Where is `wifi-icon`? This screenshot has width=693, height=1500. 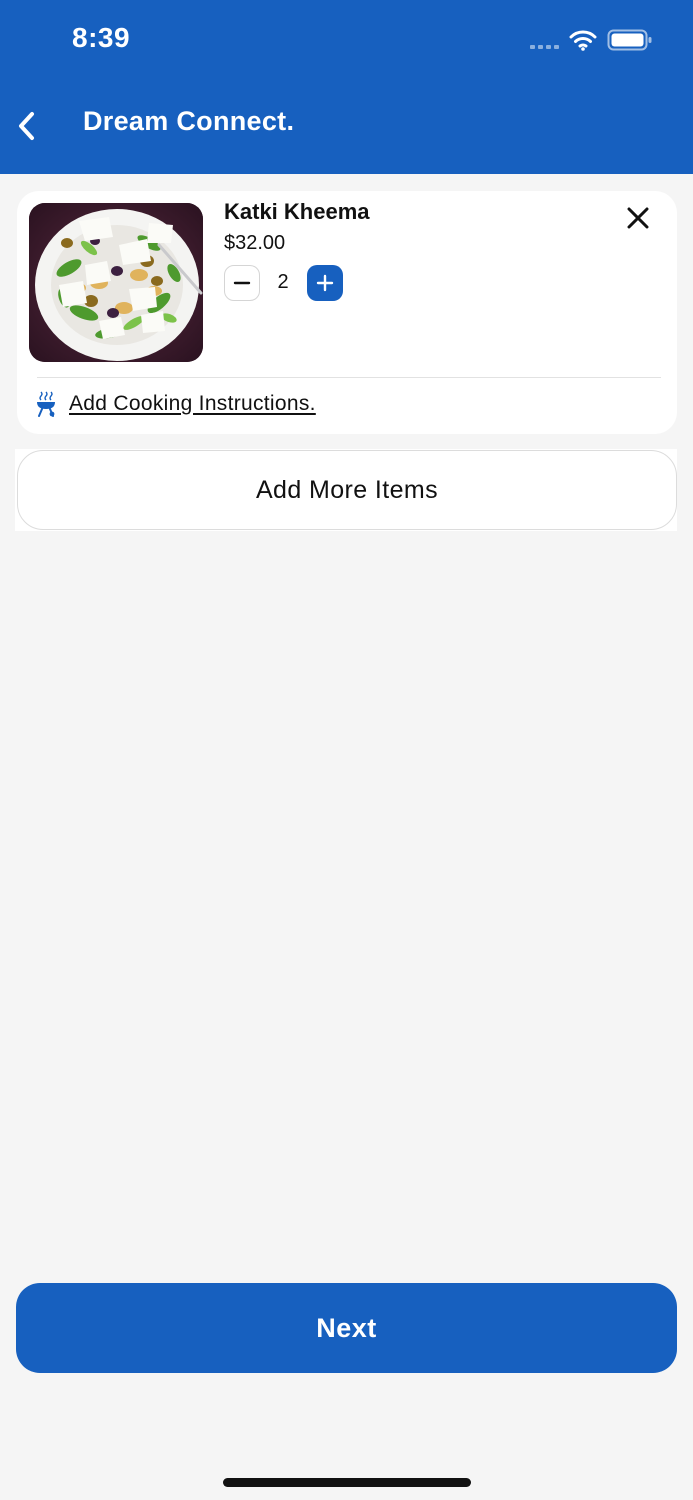
wifi-icon is located at coordinates (583, 40).